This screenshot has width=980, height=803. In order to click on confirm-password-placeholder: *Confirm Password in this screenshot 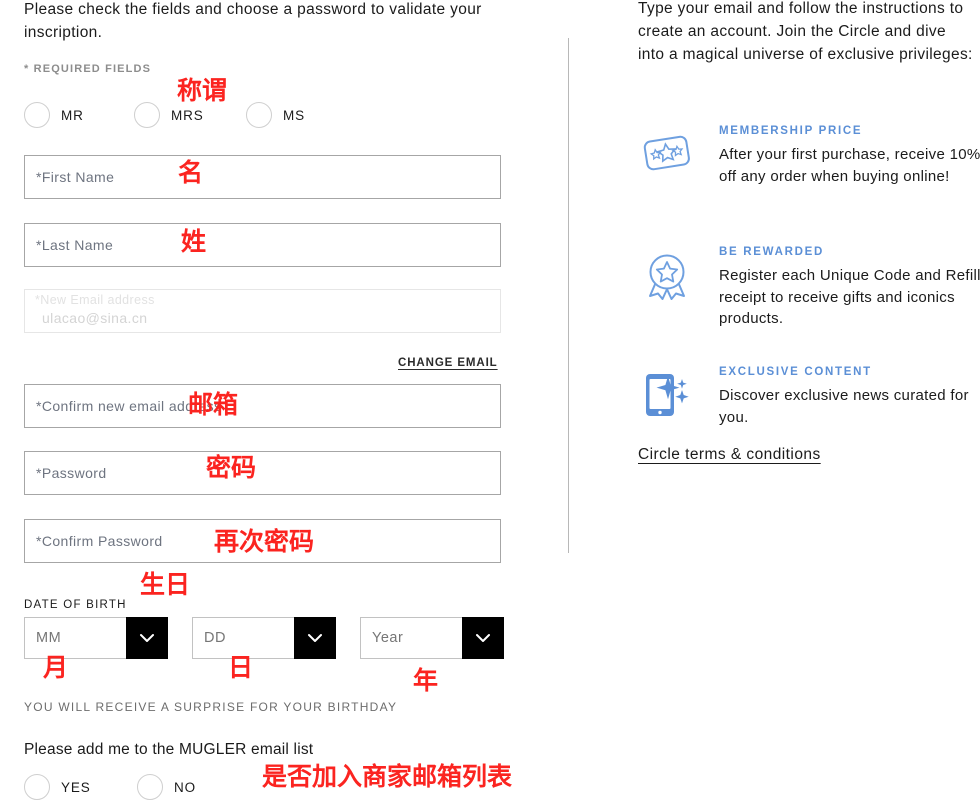, I will do `click(99, 541)`.